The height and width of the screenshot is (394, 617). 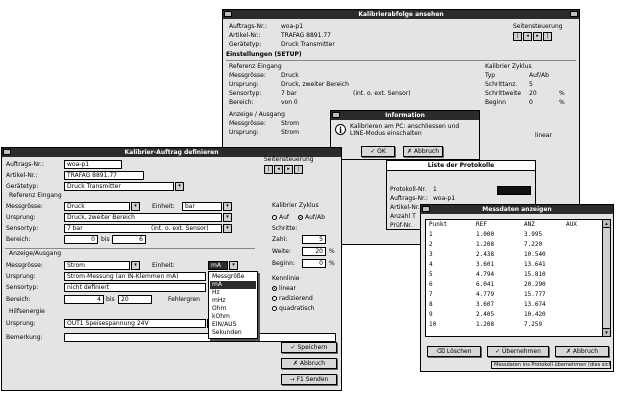 What do you see at coordinates (143, 217) in the screenshot?
I see `ursprung-select: Druck, zweiter Bereich` at bounding box center [143, 217].